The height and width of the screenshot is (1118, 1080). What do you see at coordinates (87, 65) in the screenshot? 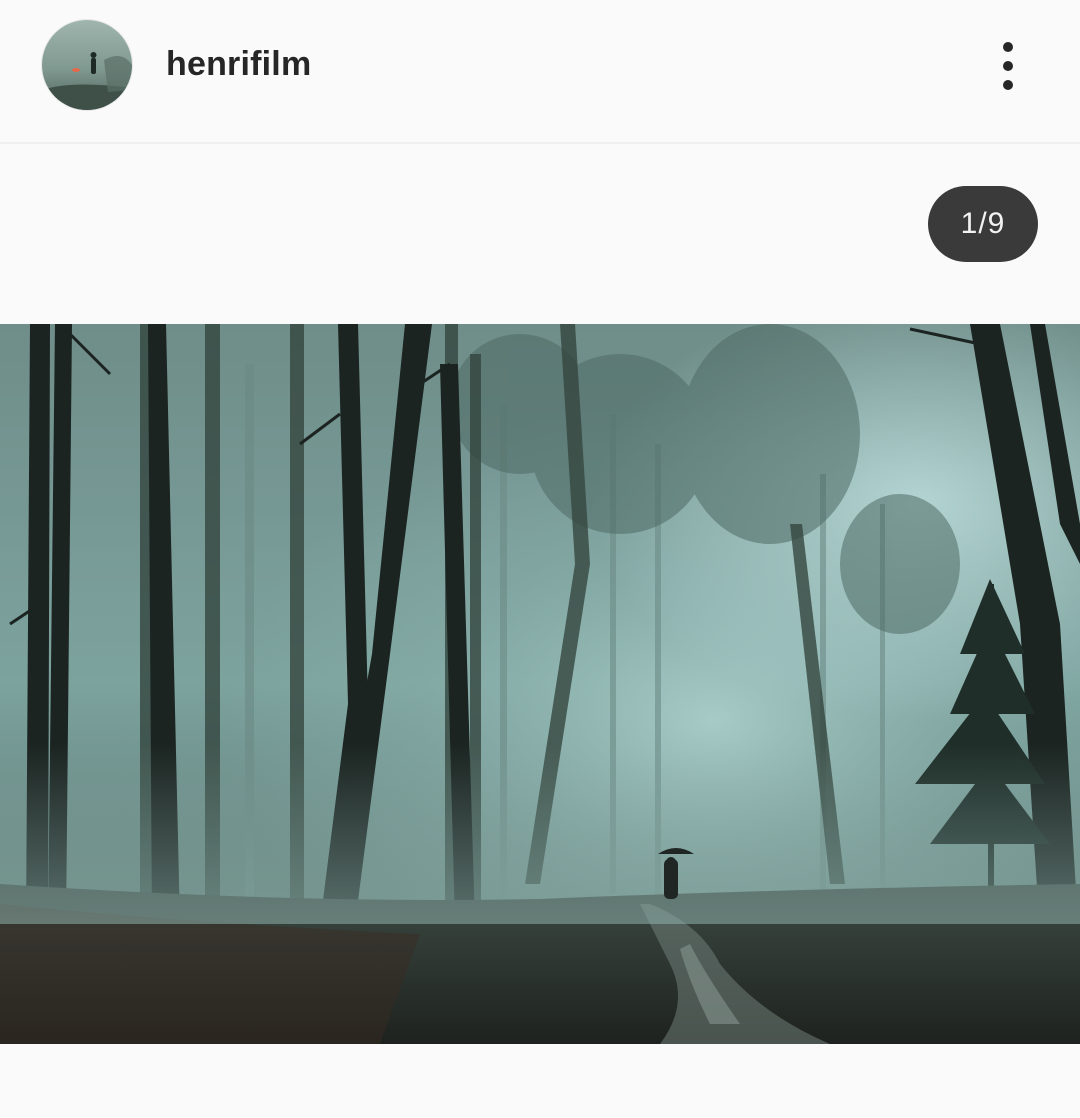
I see `profile-avatar-icon` at bounding box center [87, 65].